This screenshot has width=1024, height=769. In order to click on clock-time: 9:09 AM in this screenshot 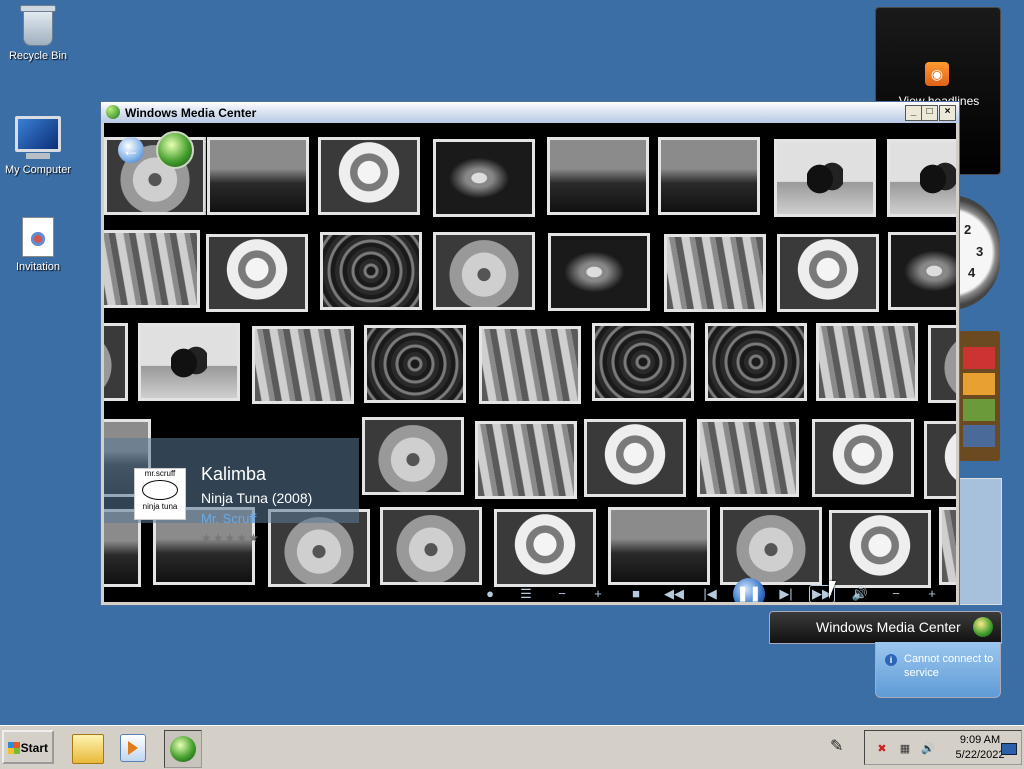, I will do `click(980, 740)`.